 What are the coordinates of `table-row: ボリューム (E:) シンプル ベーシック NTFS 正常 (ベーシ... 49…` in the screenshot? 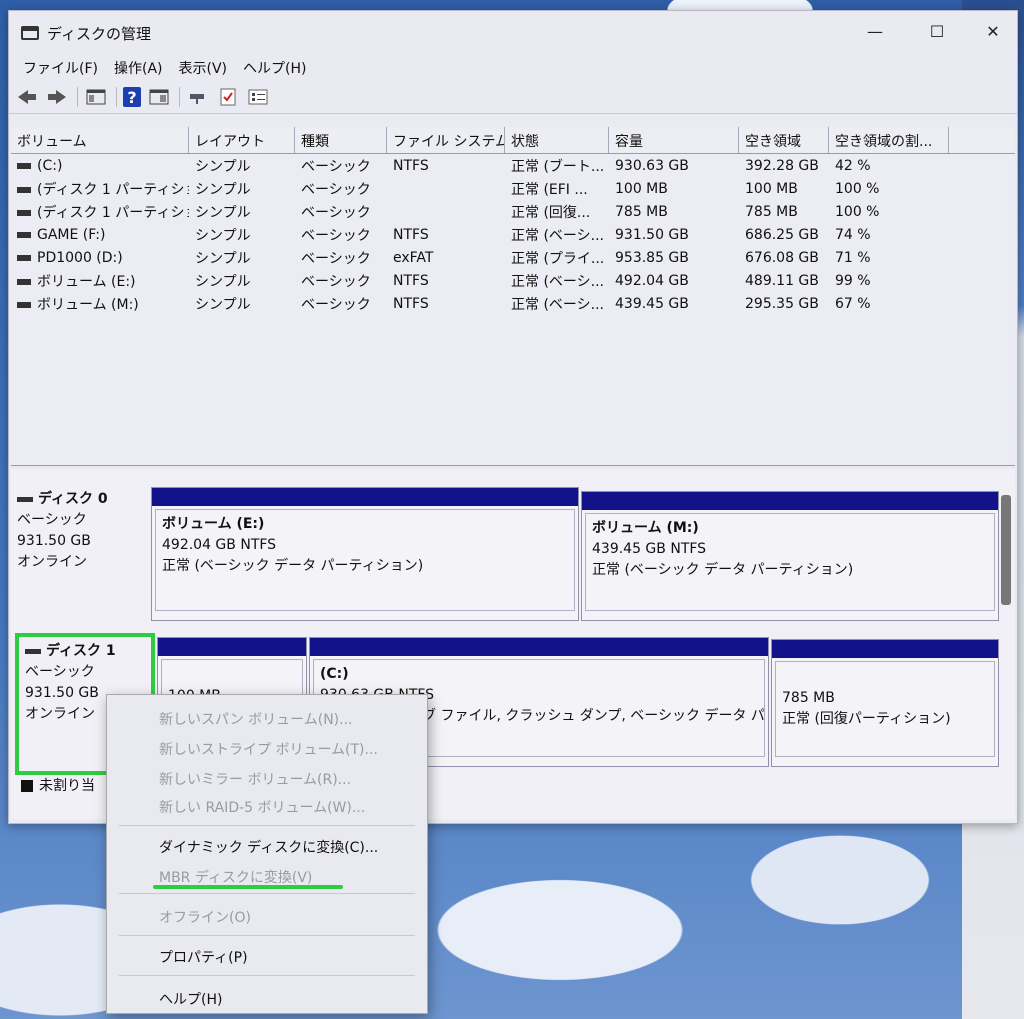 It's located at (513, 280).